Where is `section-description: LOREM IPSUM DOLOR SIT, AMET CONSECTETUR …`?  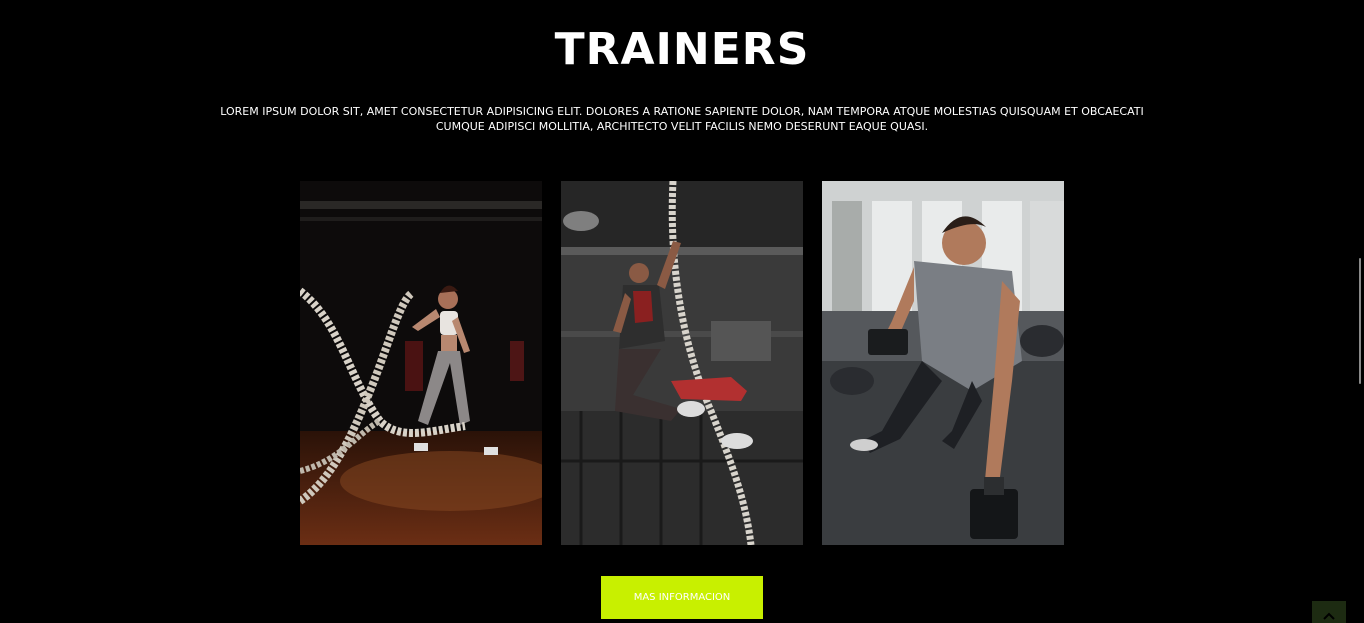 section-description: LOREM IPSUM DOLOR SIT, AMET CONSECTETUR … is located at coordinates (682, 119).